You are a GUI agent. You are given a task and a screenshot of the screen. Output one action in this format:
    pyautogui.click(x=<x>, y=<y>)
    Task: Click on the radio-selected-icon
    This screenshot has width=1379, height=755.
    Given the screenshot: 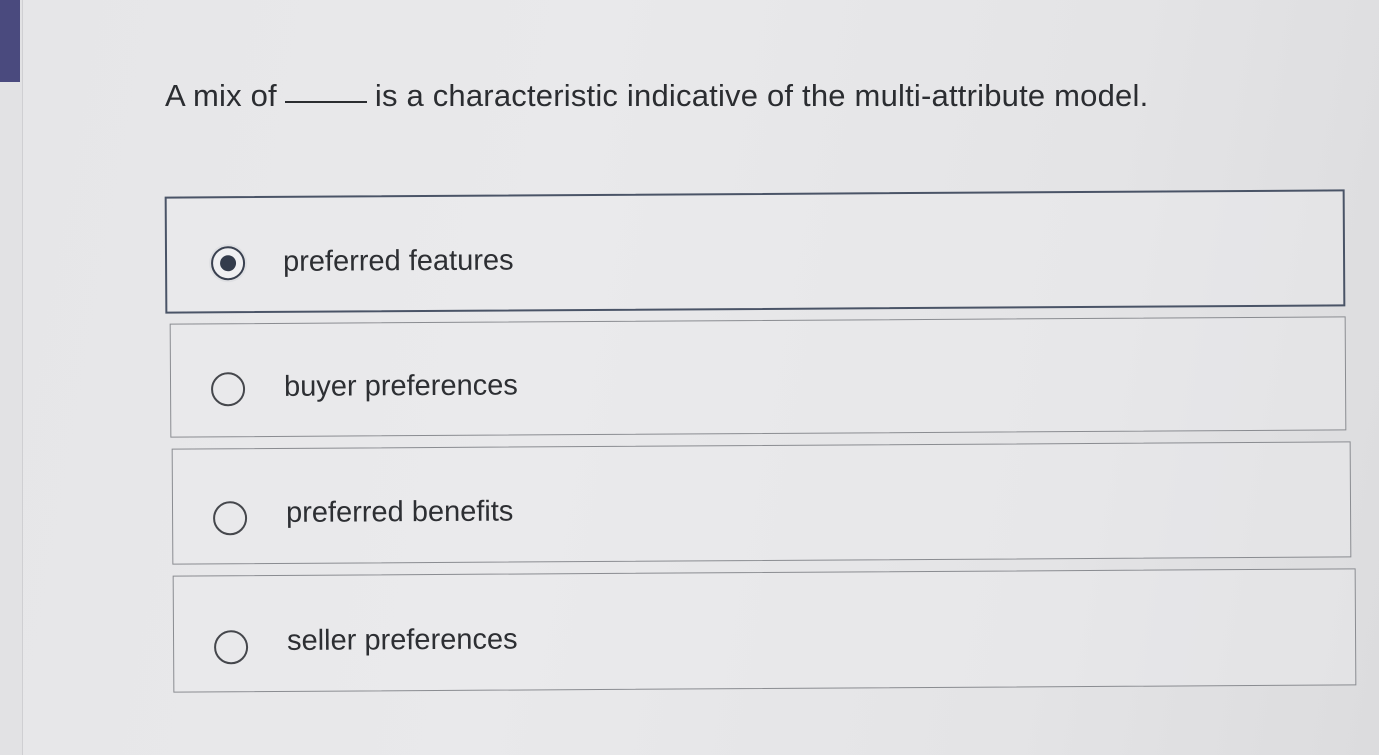 What is the action you would take?
    pyautogui.click(x=228, y=263)
    